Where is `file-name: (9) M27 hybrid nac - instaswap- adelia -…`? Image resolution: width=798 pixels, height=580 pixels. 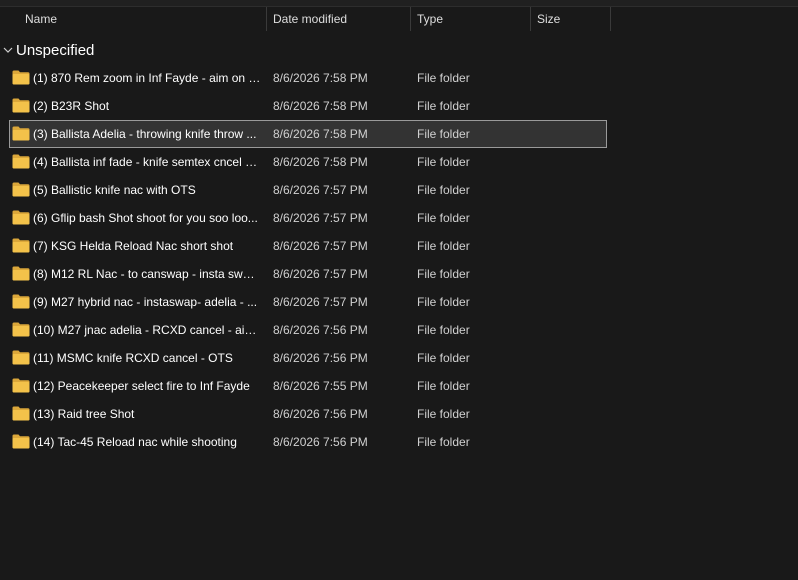
file-name: (9) M27 hybrid nac - instaswap- adelia -… is located at coordinates (145, 302).